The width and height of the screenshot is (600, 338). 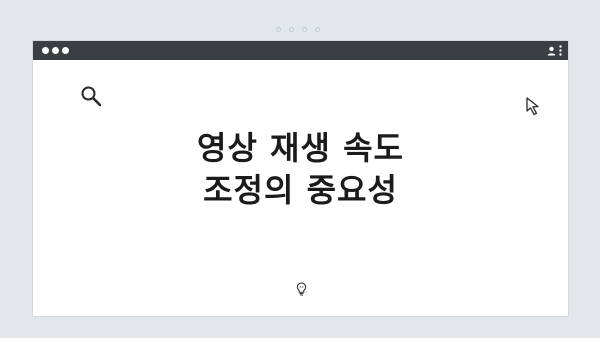 I want to click on search-icon, so click(x=91, y=98).